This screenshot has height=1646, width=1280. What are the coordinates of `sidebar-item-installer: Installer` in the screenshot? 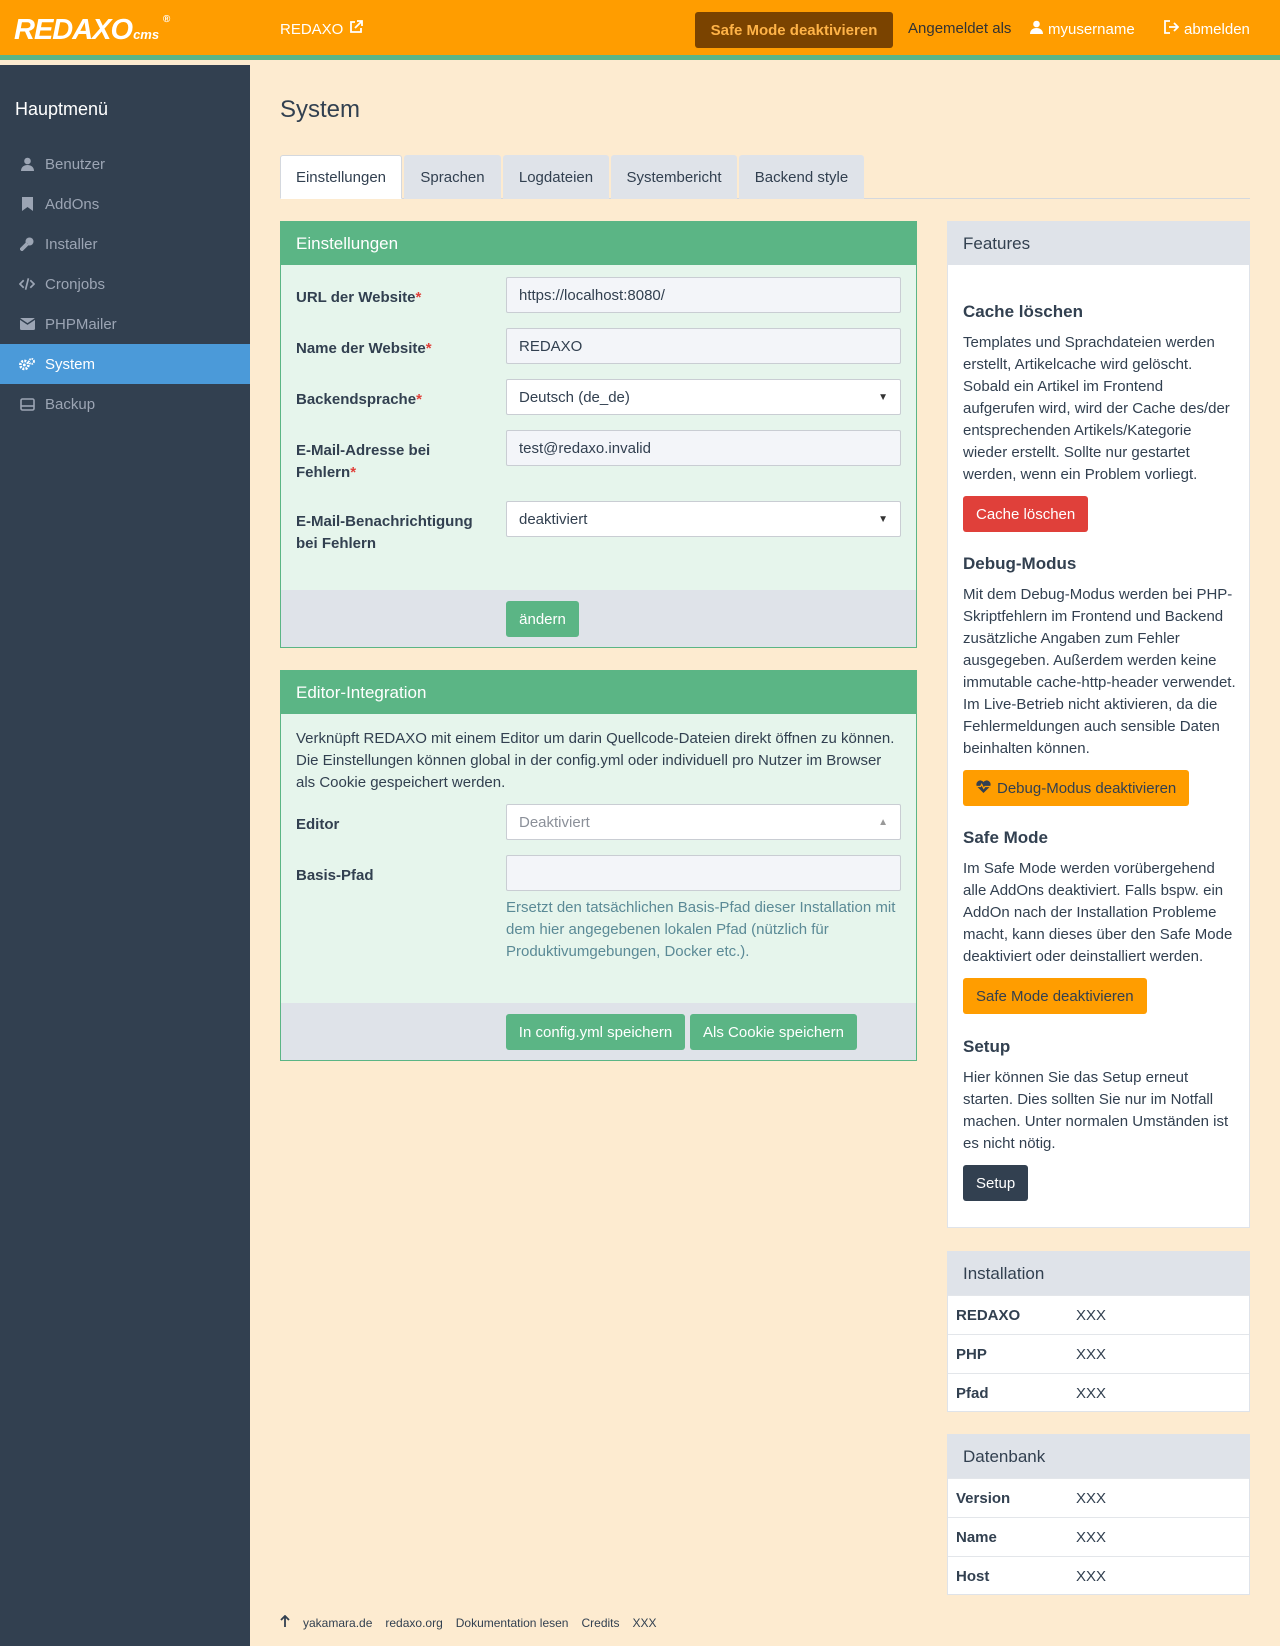 It's located at (125, 244).